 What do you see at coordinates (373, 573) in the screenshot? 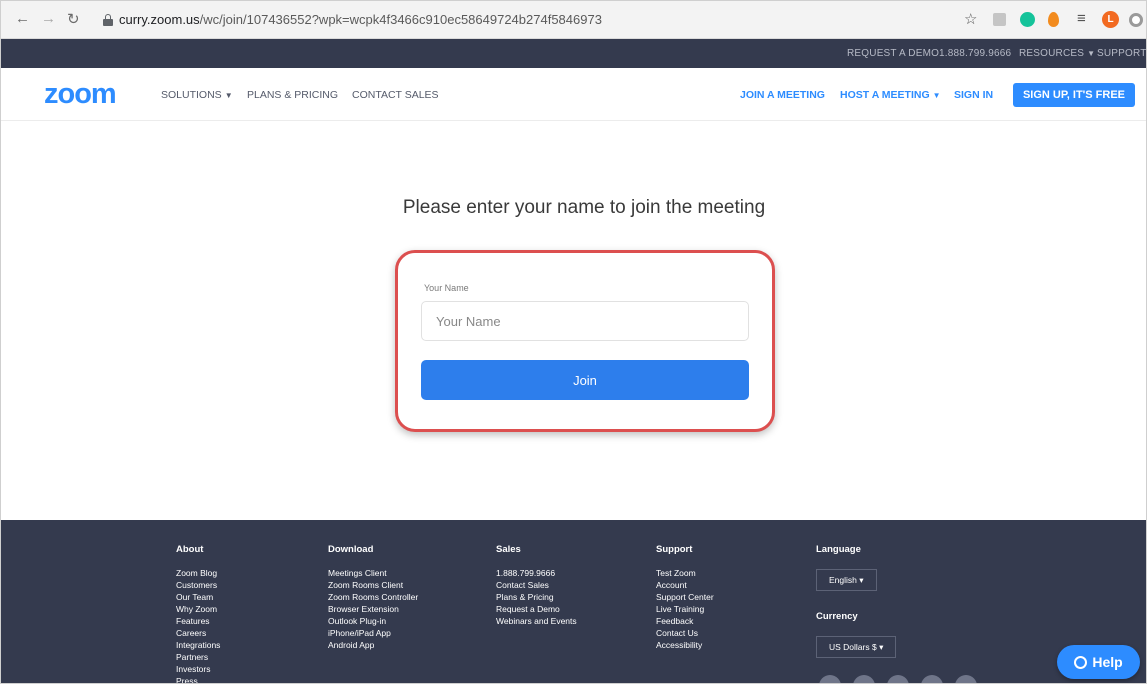
I see `footer-link: Meetings Client` at bounding box center [373, 573].